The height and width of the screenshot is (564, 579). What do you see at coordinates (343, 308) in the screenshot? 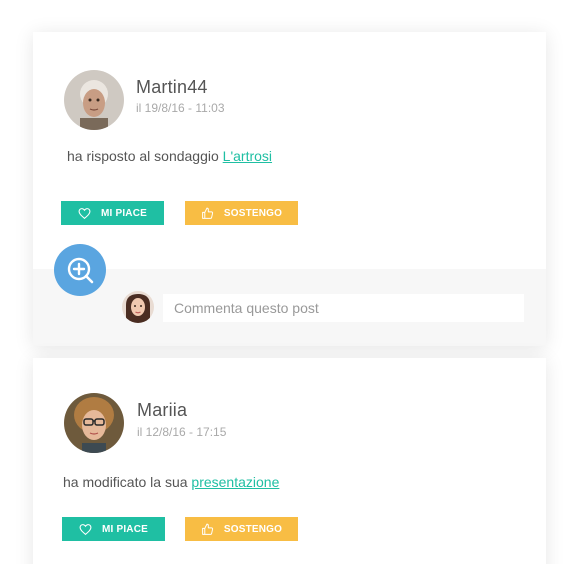
I see `comment-input` at bounding box center [343, 308].